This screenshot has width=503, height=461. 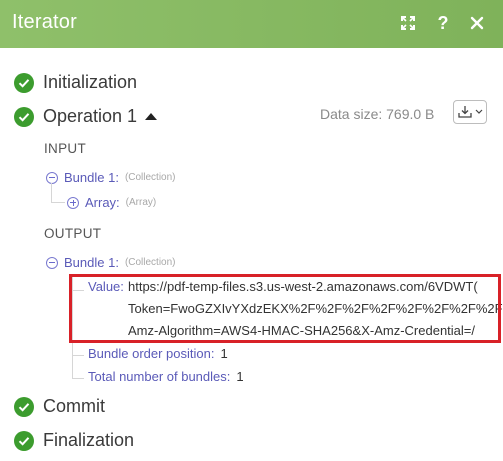 What do you see at coordinates (141, 202) in the screenshot?
I see `tree-type: (Array)` at bounding box center [141, 202].